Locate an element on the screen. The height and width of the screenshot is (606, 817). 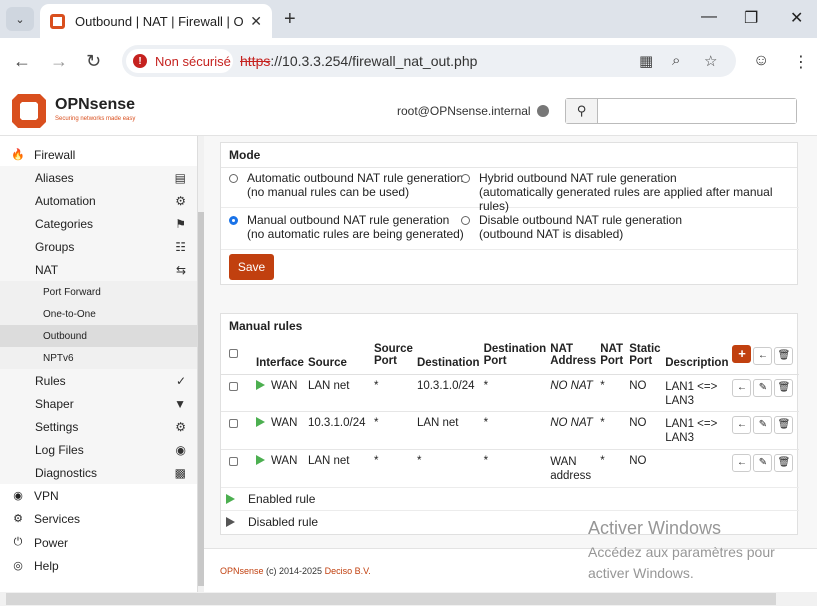
sidebar-item-log-files: Log Files ◉ is located at coordinates (98, 449).